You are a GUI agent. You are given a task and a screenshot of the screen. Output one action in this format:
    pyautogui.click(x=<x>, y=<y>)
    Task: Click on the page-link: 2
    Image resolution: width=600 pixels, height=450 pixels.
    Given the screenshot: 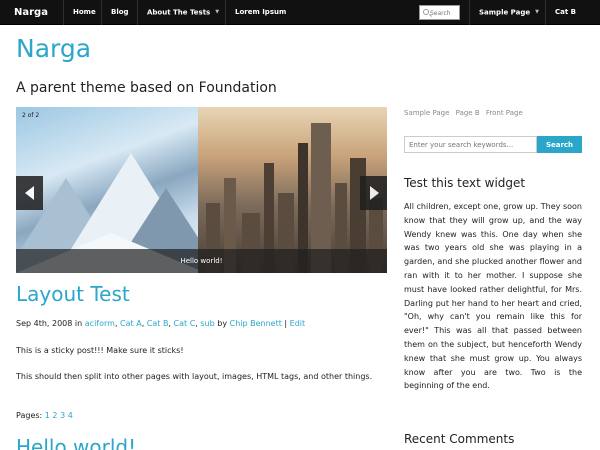 What is the action you would take?
    pyautogui.click(x=54, y=415)
    